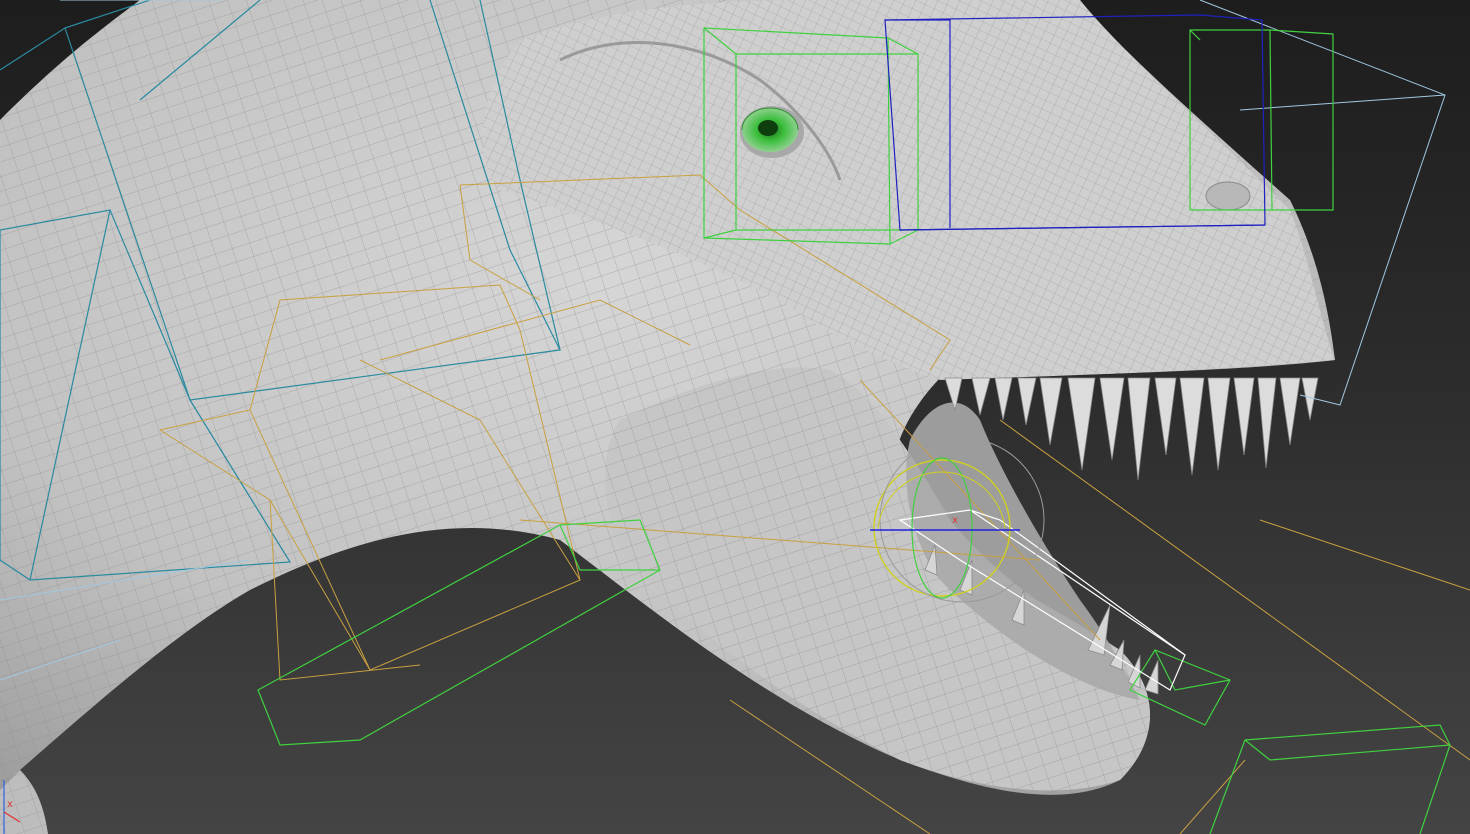  Describe the element at coordinates (772, 132) in the screenshot. I see `eye` at that location.